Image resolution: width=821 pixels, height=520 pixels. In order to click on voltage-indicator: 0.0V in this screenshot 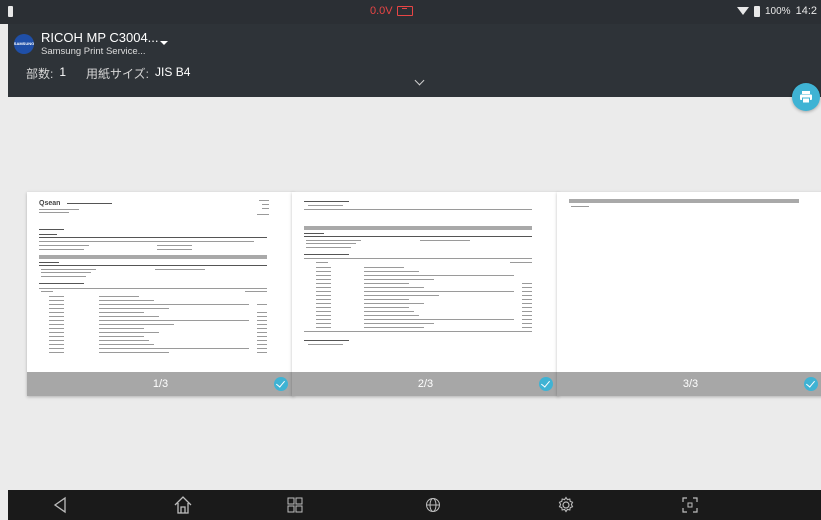, I will do `click(391, 11)`.